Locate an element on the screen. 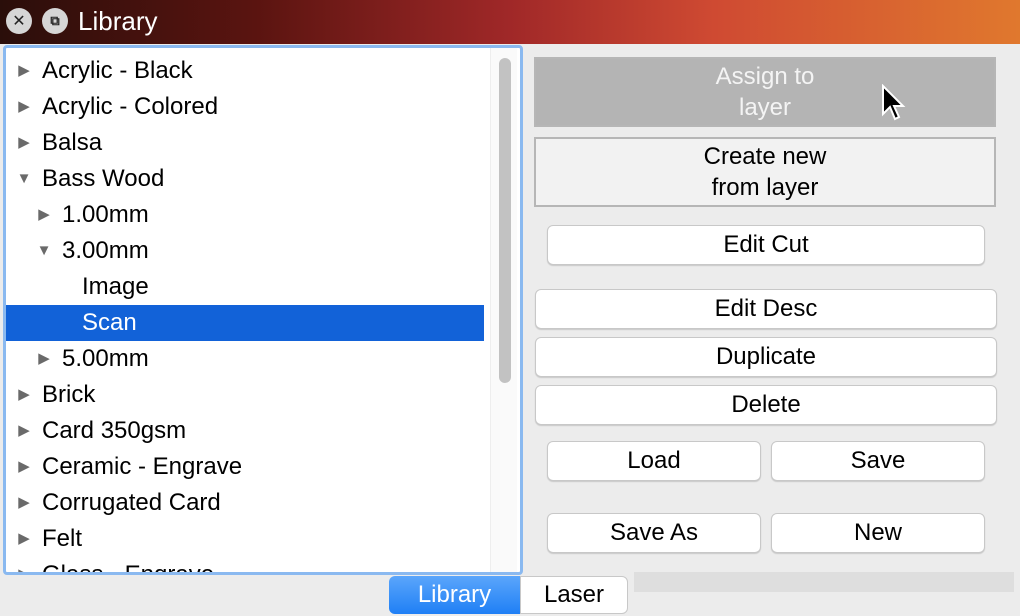  tree-item-label: Acrylic - Black is located at coordinates (117, 70).